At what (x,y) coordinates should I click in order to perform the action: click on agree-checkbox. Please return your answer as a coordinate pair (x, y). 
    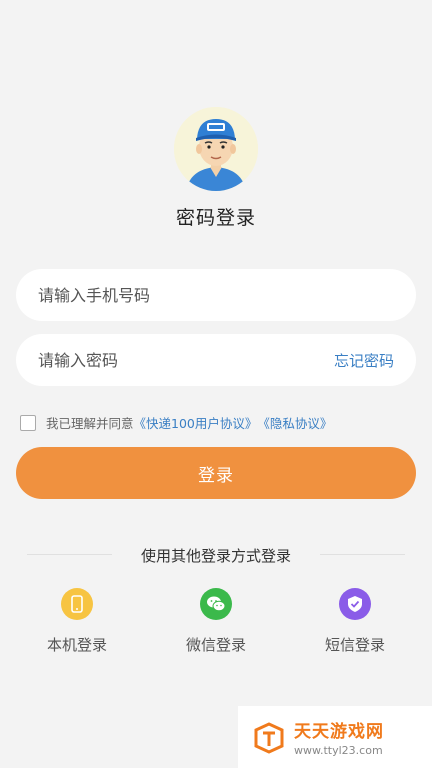
    Looking at the image, I should click on (28, 422).